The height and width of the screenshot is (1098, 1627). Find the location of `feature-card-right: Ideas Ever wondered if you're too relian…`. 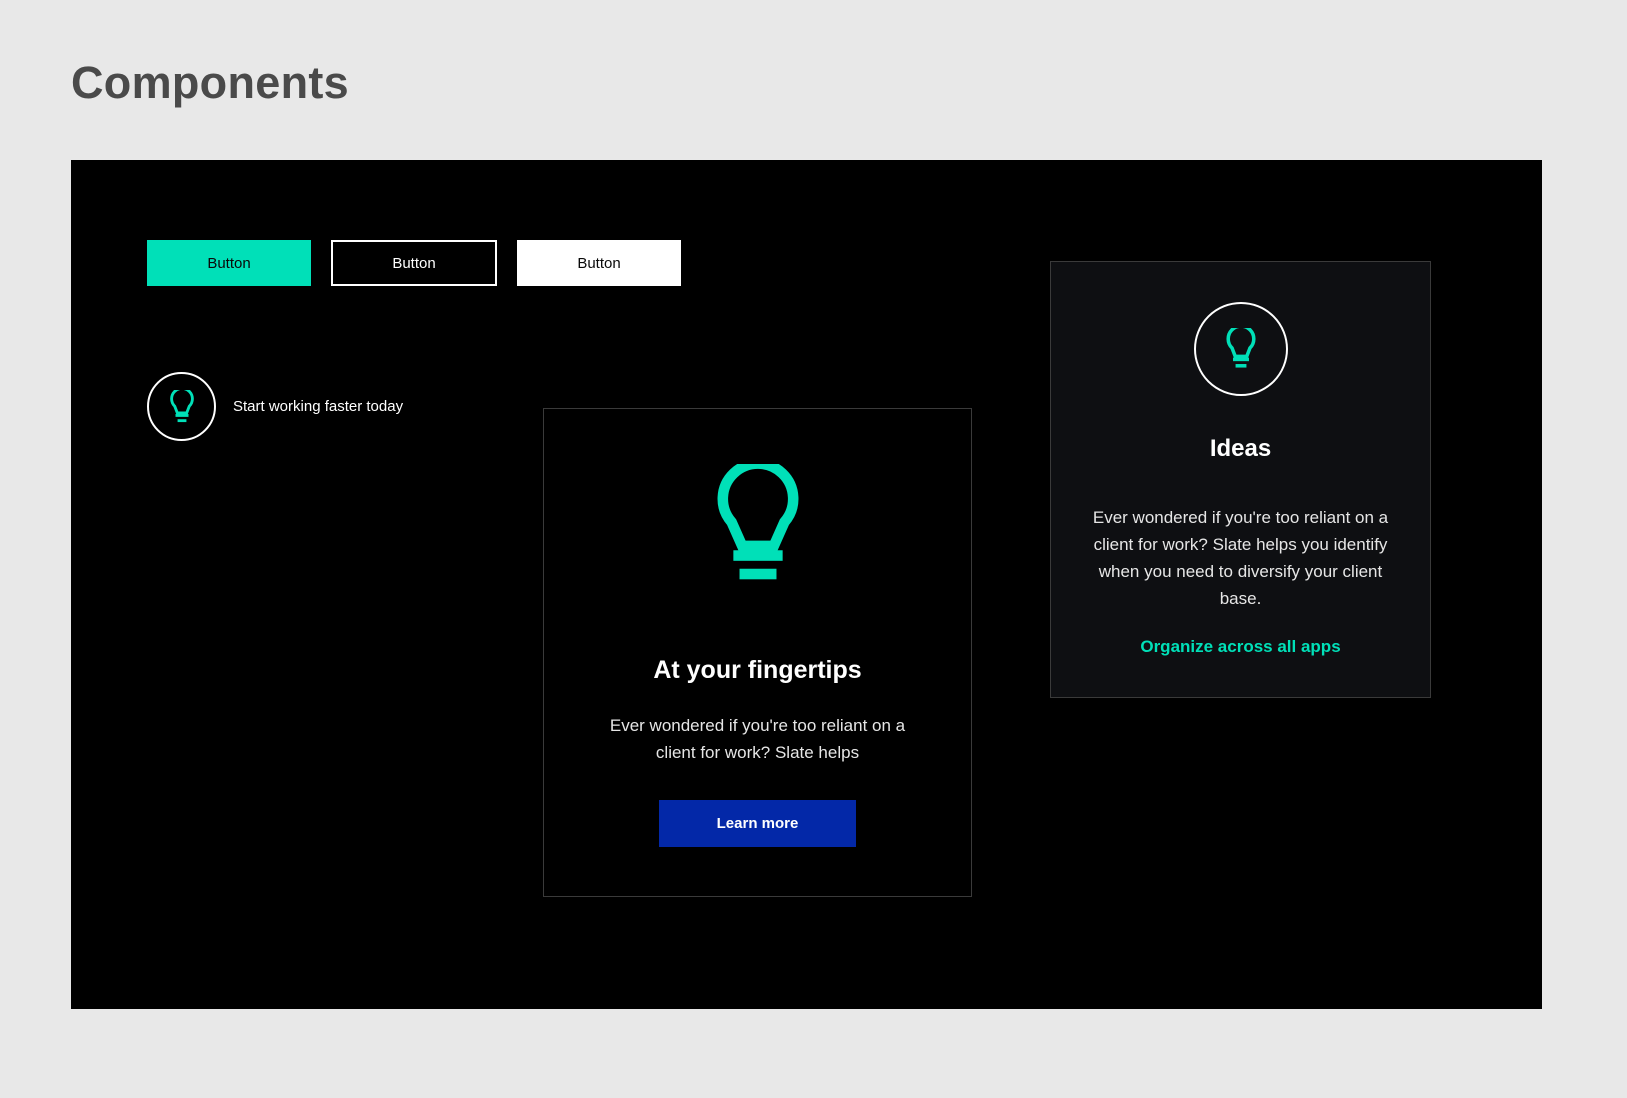

feature-card-right: Ideas Ever wondered if you're too relian… is located at coordinates (1240, 479).